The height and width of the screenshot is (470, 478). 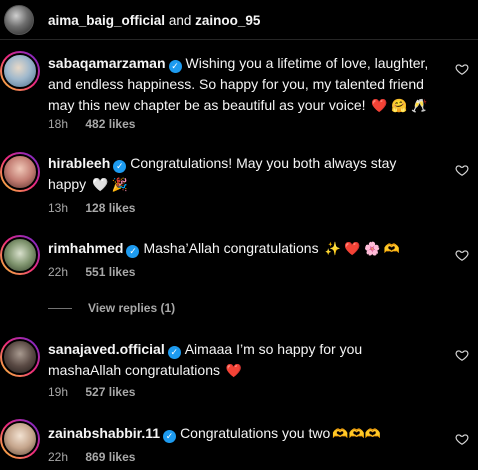 What do you see at coordinates (110, 124) in the screenshot?
I see `comment-likes: 482 likes` at bounding box center [110, 124].